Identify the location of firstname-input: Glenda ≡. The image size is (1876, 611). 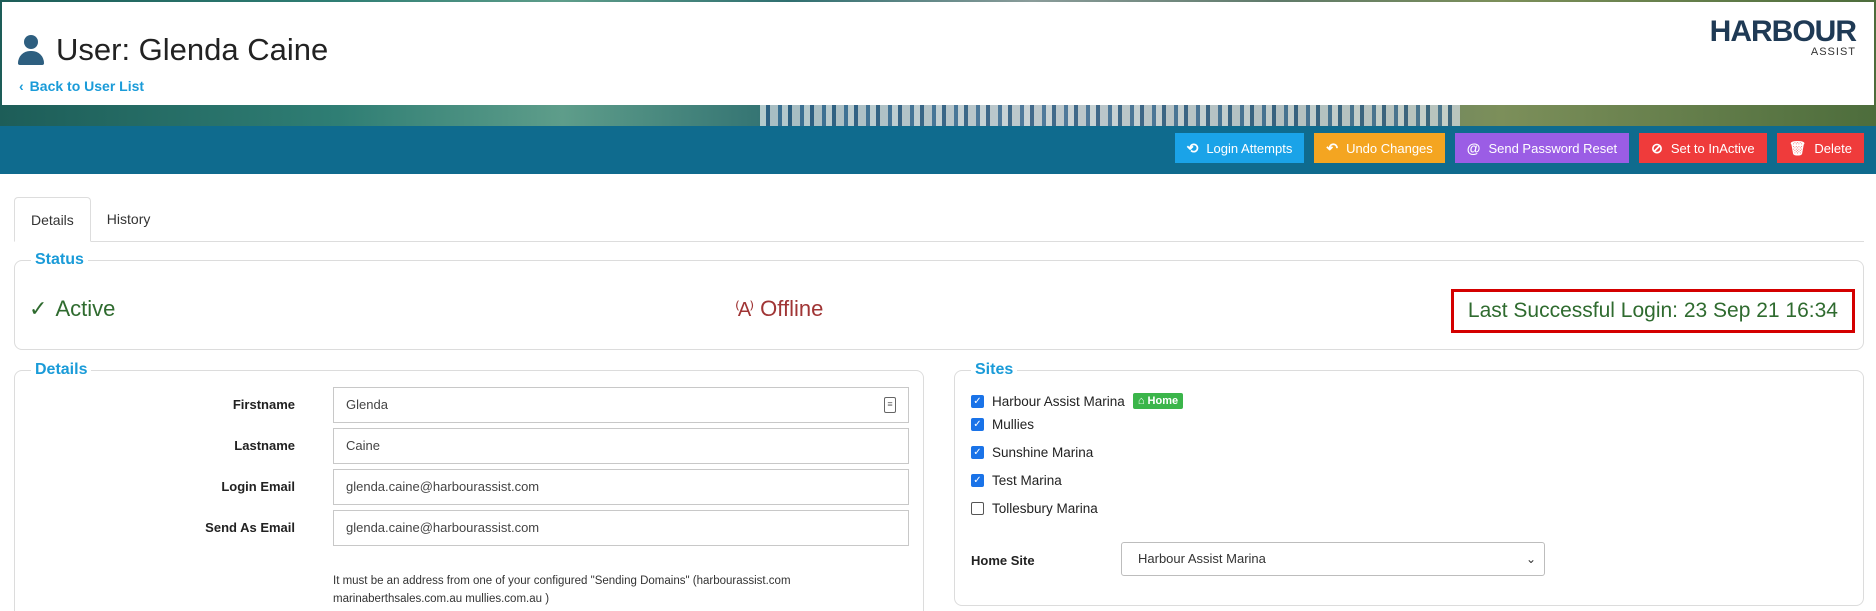
(621, 405).